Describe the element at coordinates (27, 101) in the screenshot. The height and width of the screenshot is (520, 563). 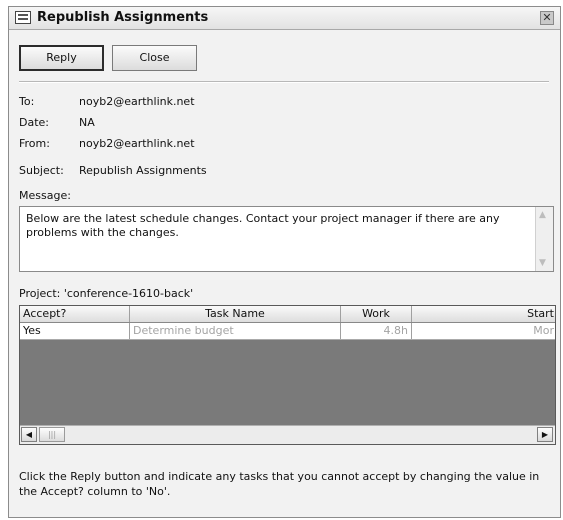
I see `to-label: To:` at that location.